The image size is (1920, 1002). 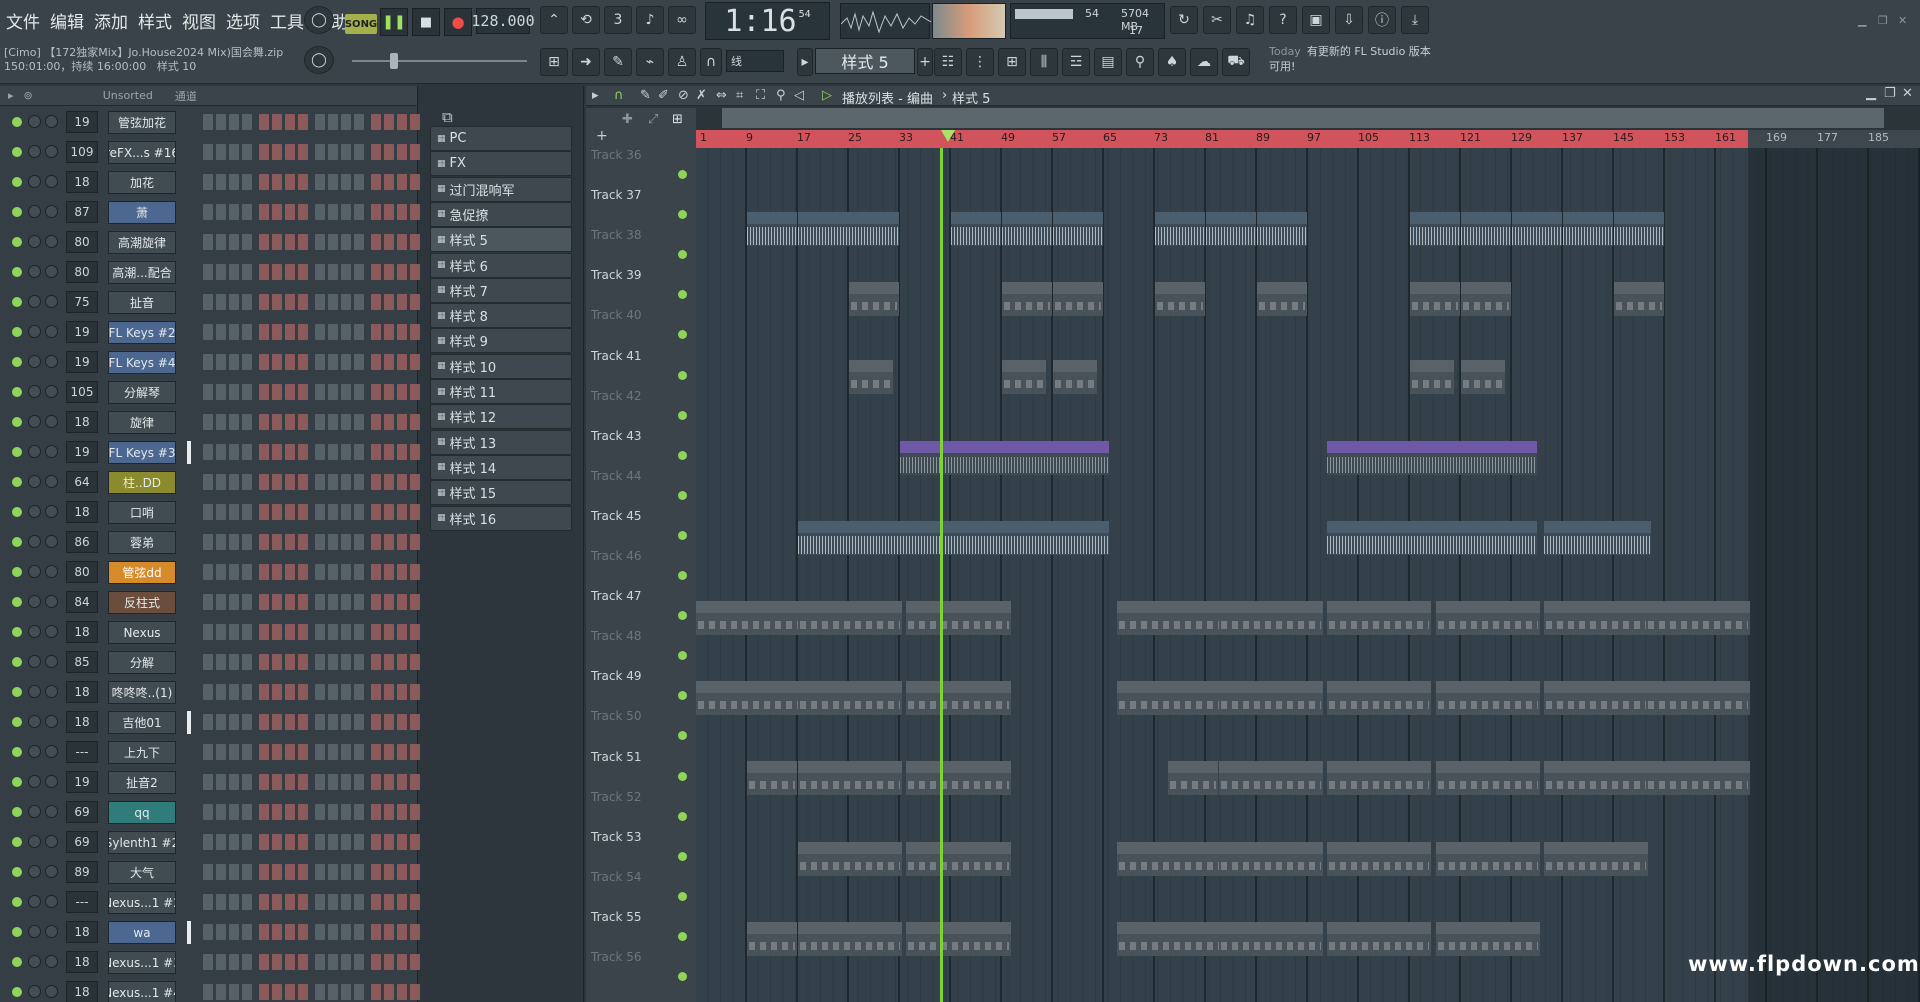 I want to click on channel-mixer-track: 19, so click(x=82, y=362).